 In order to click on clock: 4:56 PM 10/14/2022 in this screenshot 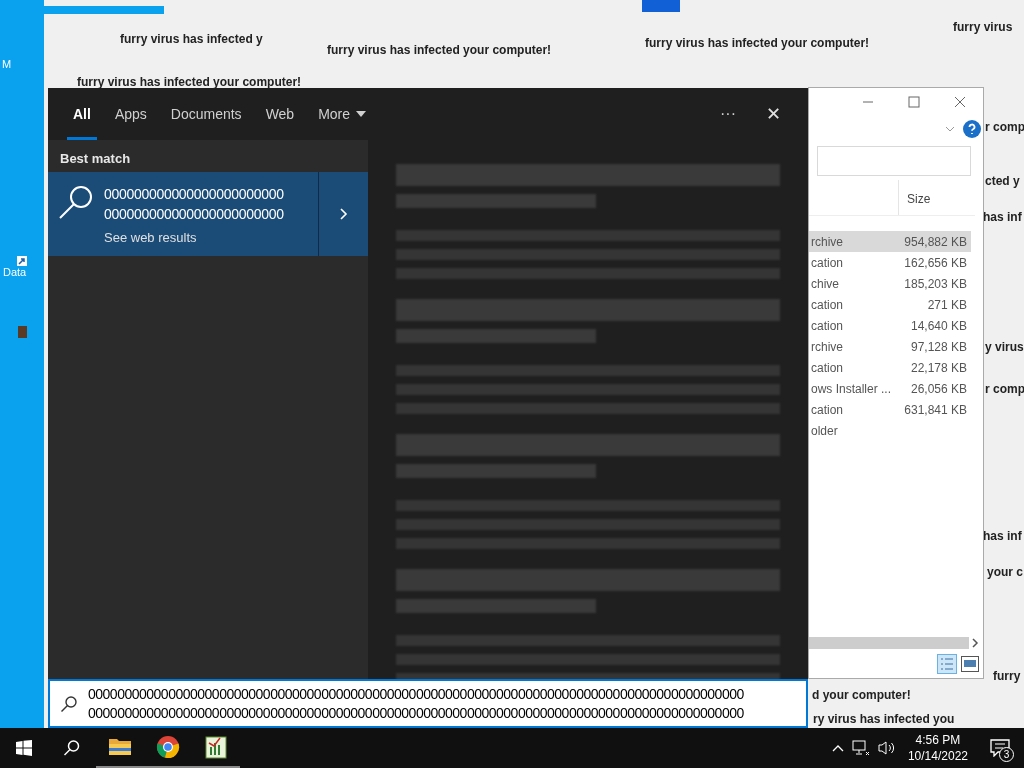, I will do `click(937, 748)`.